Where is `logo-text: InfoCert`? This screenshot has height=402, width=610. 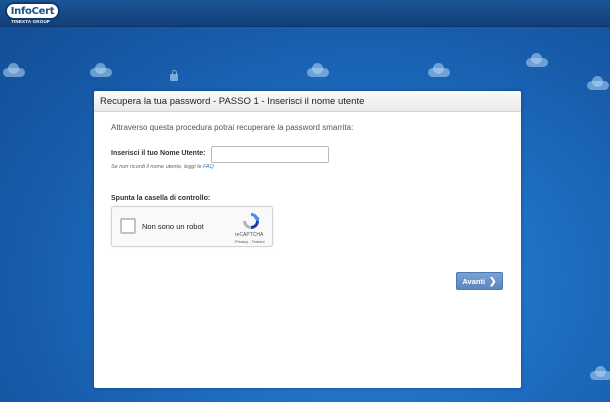
logo-text: InfoCert is located at coordinates (32, 11).